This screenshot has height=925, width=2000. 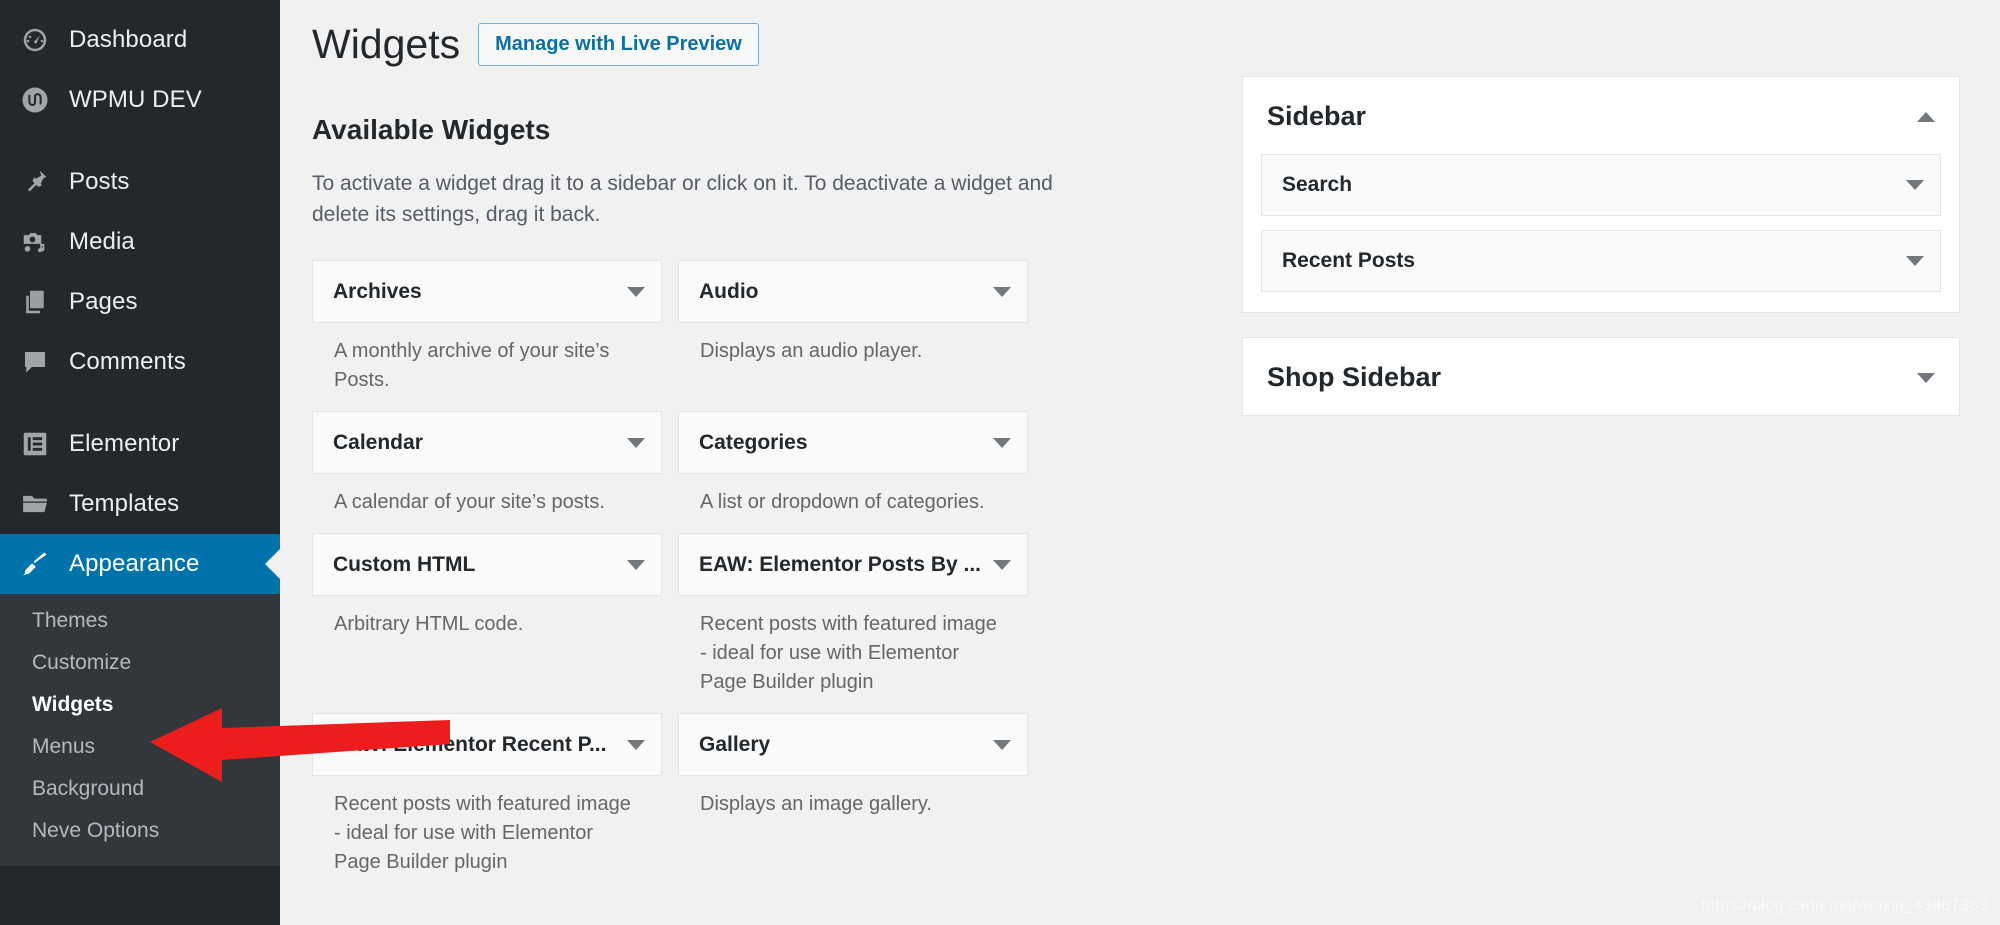 What do you see at coordinates (1601, 115) in the screenshot?
I see `sidebar-panel-header: Sidebar` at bounding box center [1601, 115].